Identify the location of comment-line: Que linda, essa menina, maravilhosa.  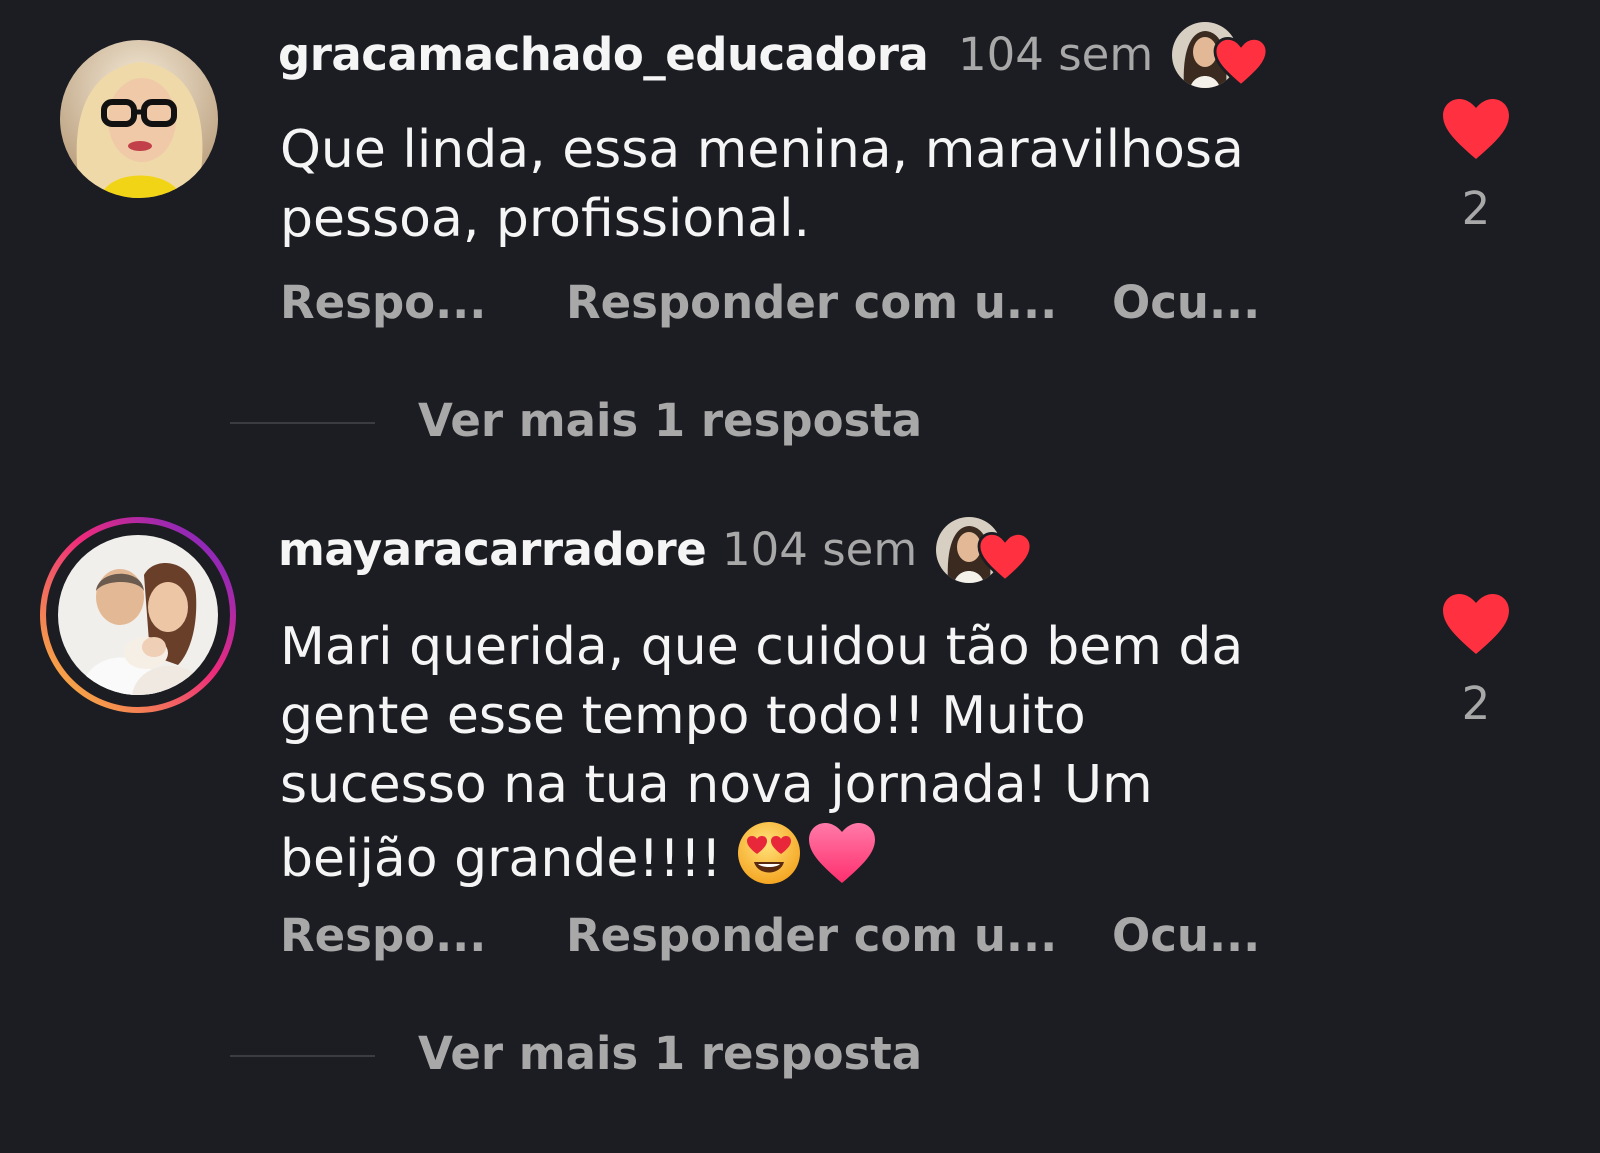
(762, 150).